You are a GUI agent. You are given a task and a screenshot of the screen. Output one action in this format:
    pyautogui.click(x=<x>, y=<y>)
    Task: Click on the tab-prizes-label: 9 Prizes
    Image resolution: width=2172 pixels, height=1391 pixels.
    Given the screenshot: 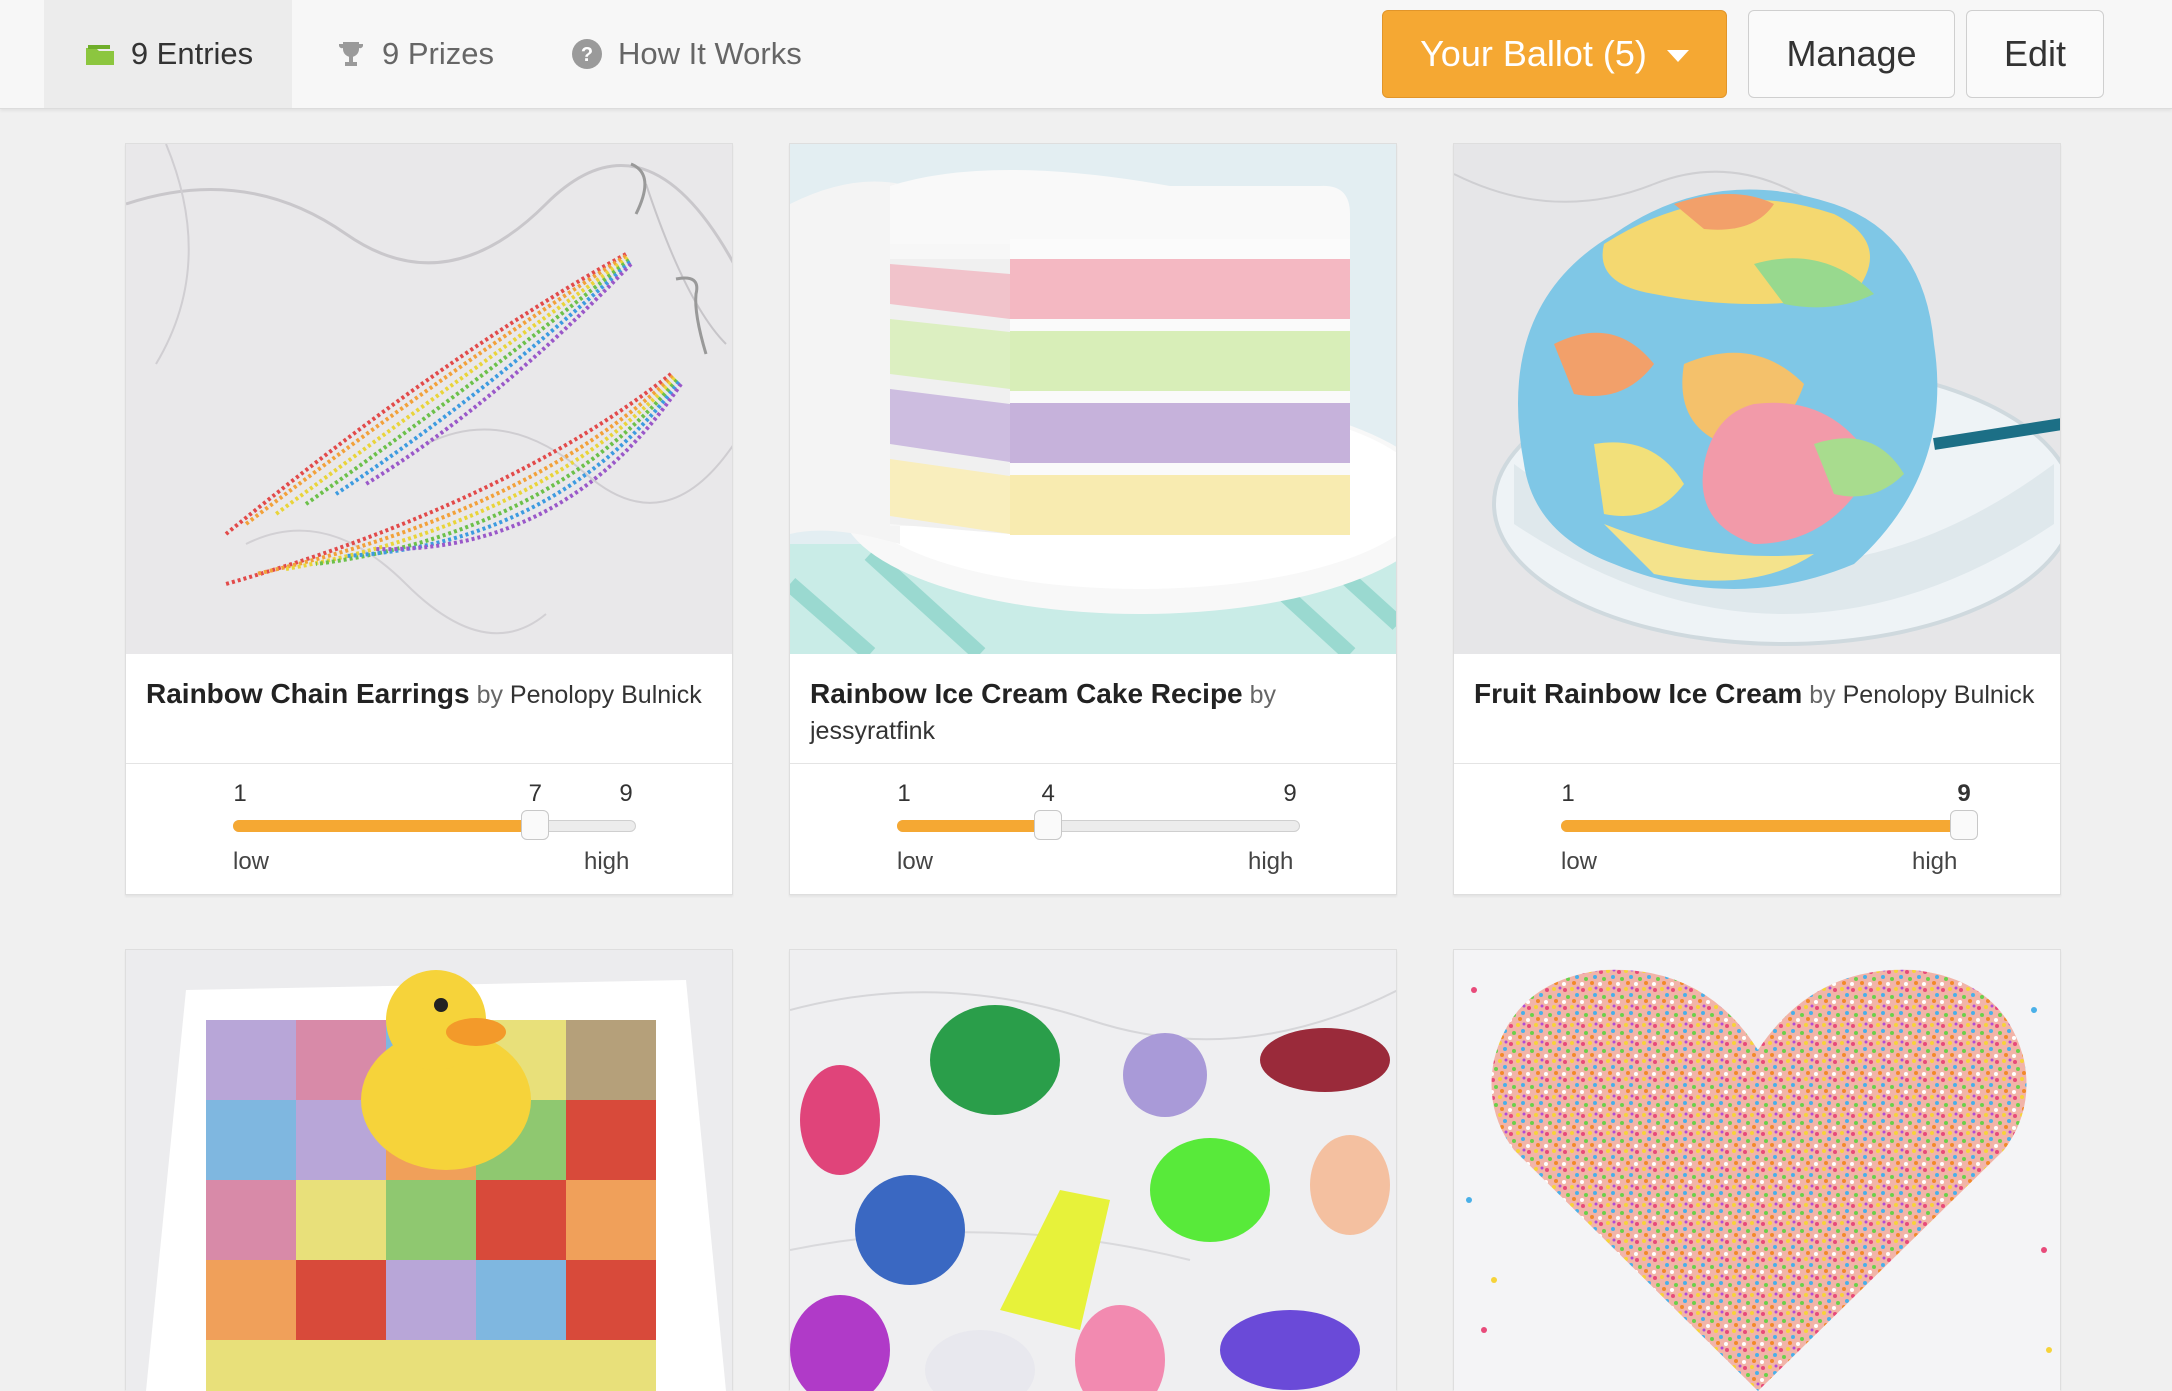 What is the action you would take?
    pyautogui.click(x=438, y=53)
    